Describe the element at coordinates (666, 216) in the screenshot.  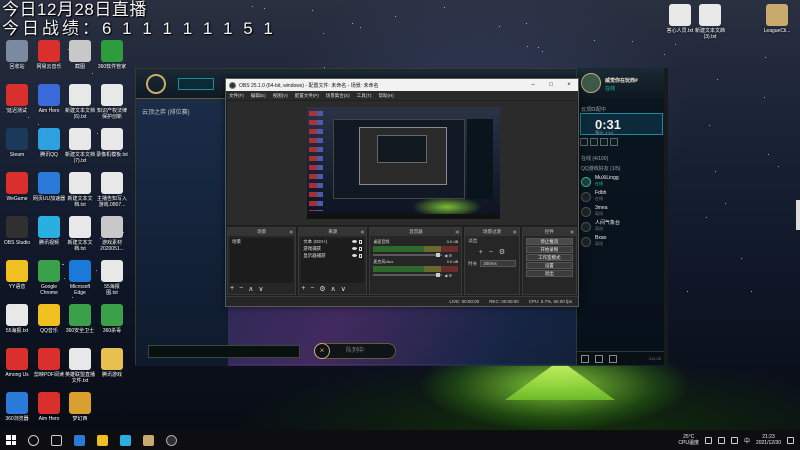
I see `league-scrollbar` at that location.